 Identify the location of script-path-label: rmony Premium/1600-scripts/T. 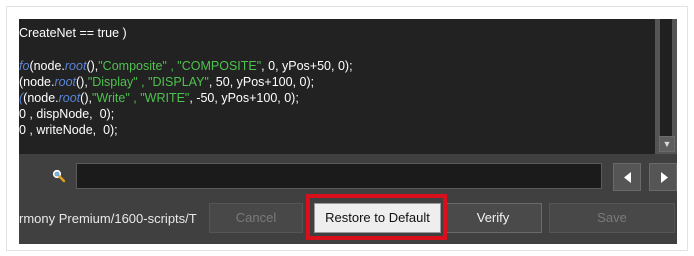
(108, 218).